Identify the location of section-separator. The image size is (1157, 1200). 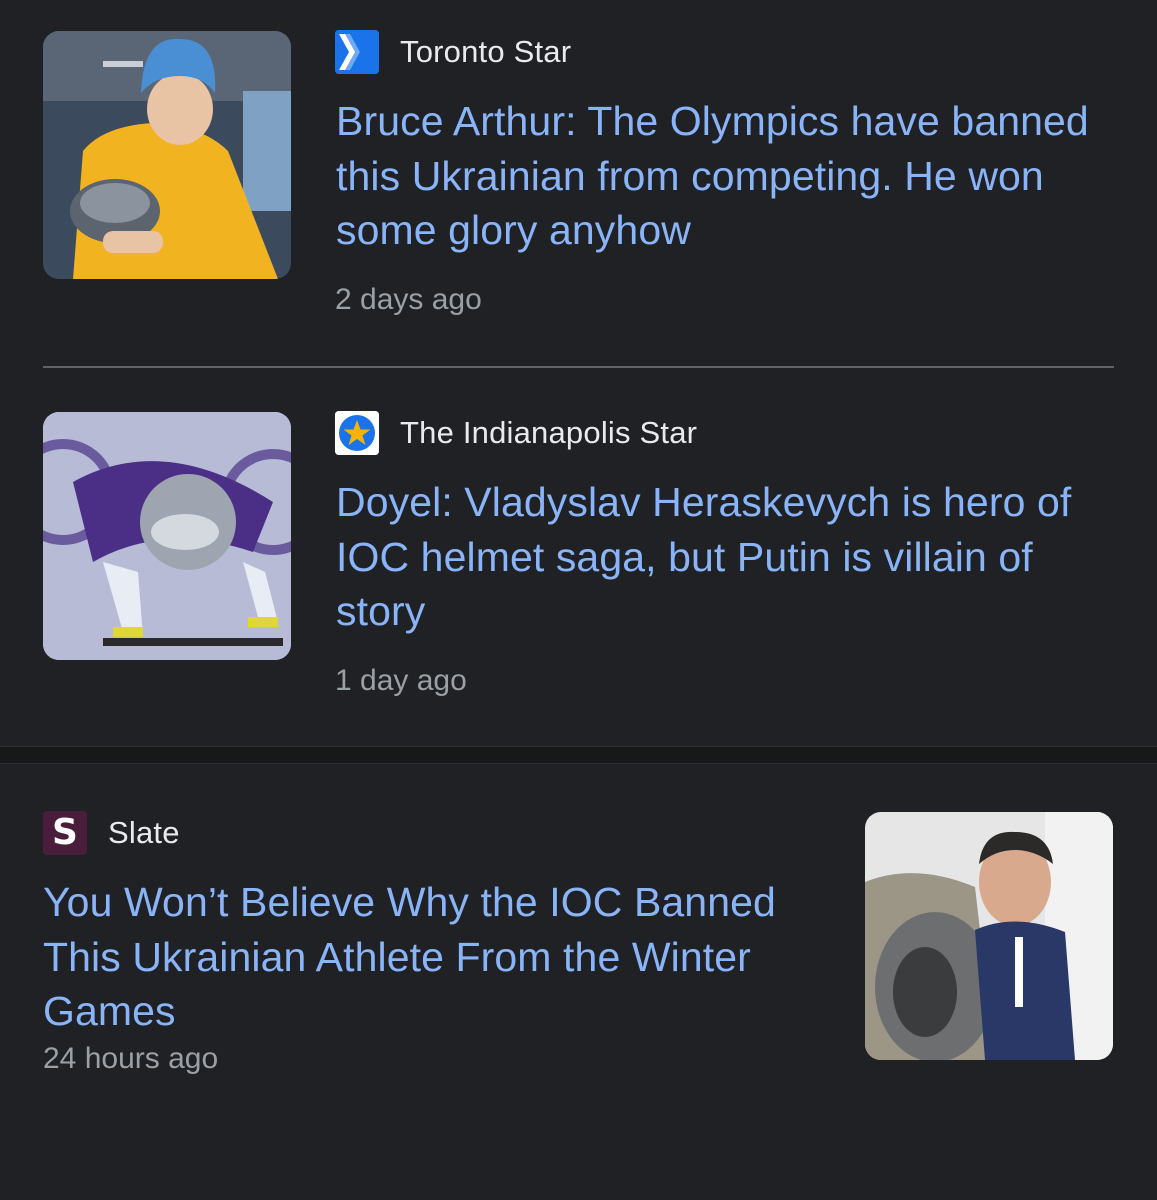
(578, 755).